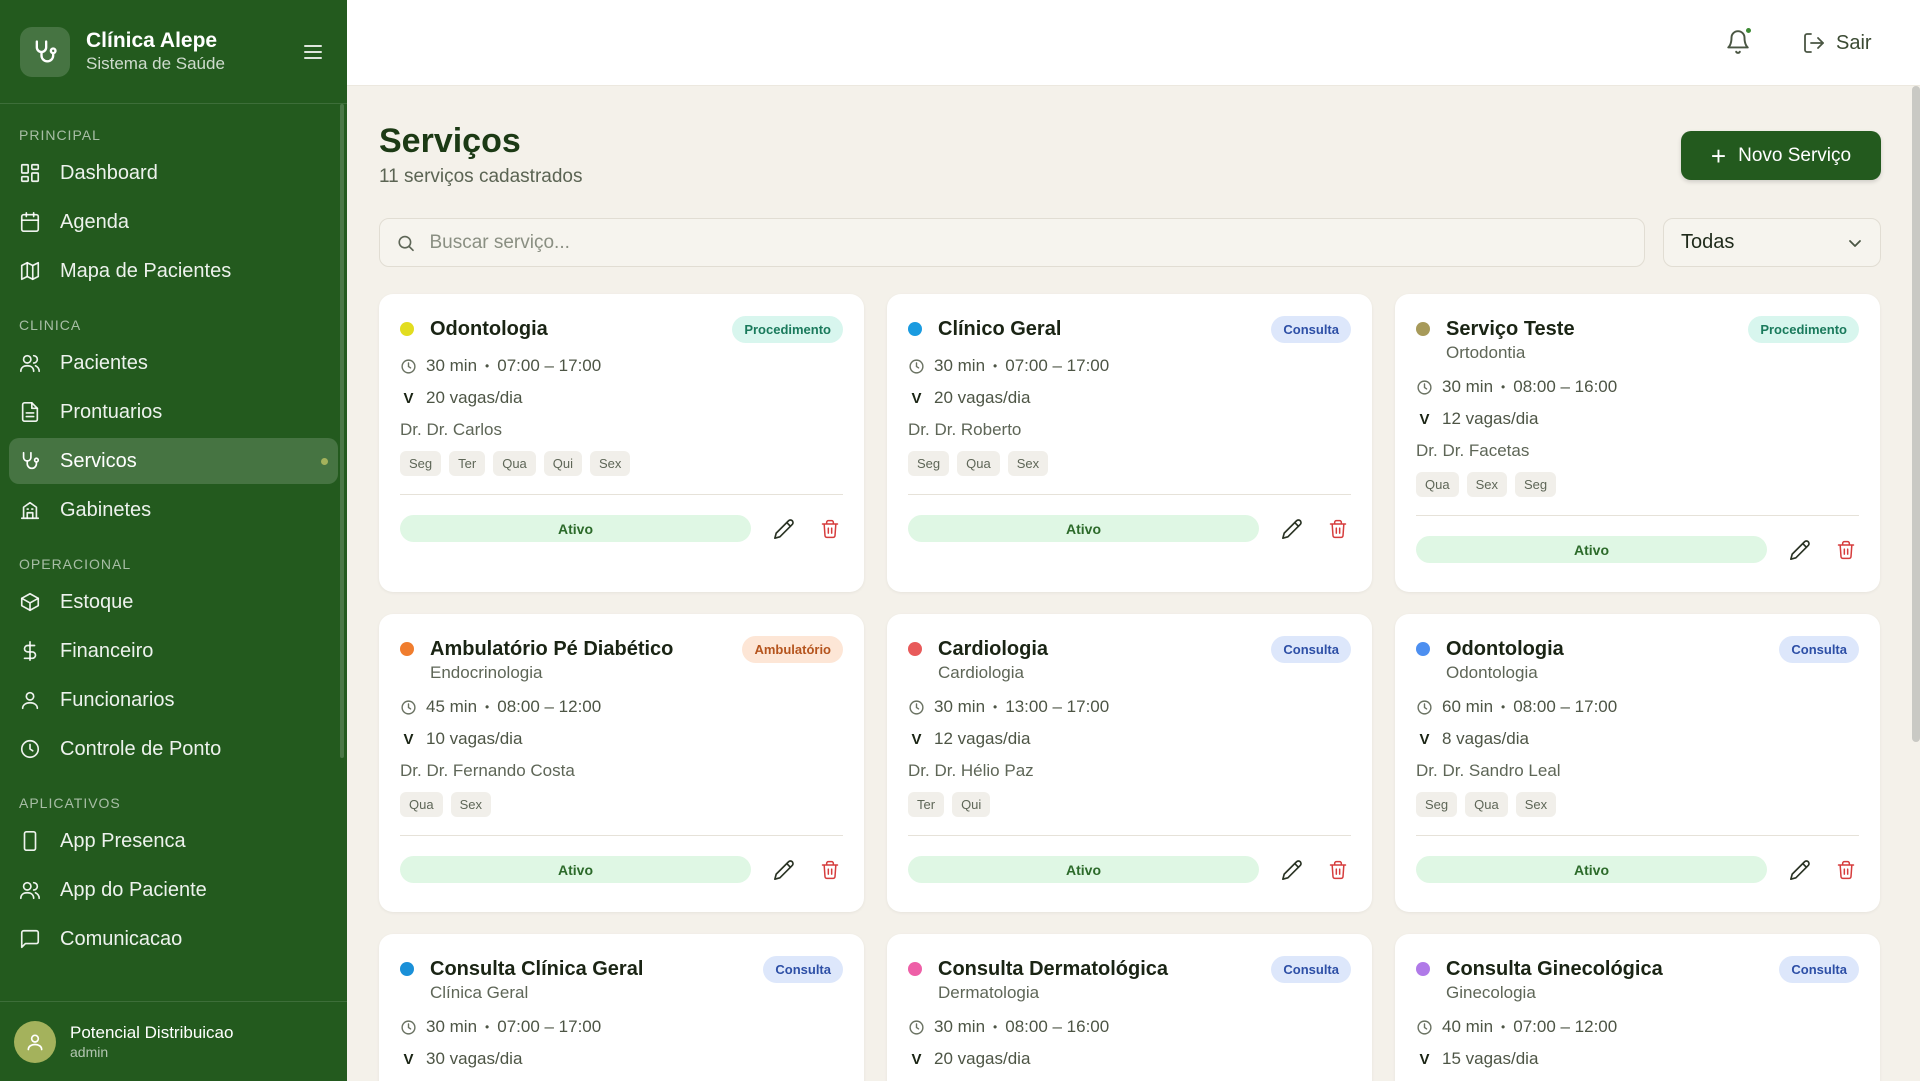 The image size is (1920, 1081). What do you see at coordinates (121, 938) in the screenshot?
I see `sidebar-item-label: Comunicacao` at bounding box center [121, 938].